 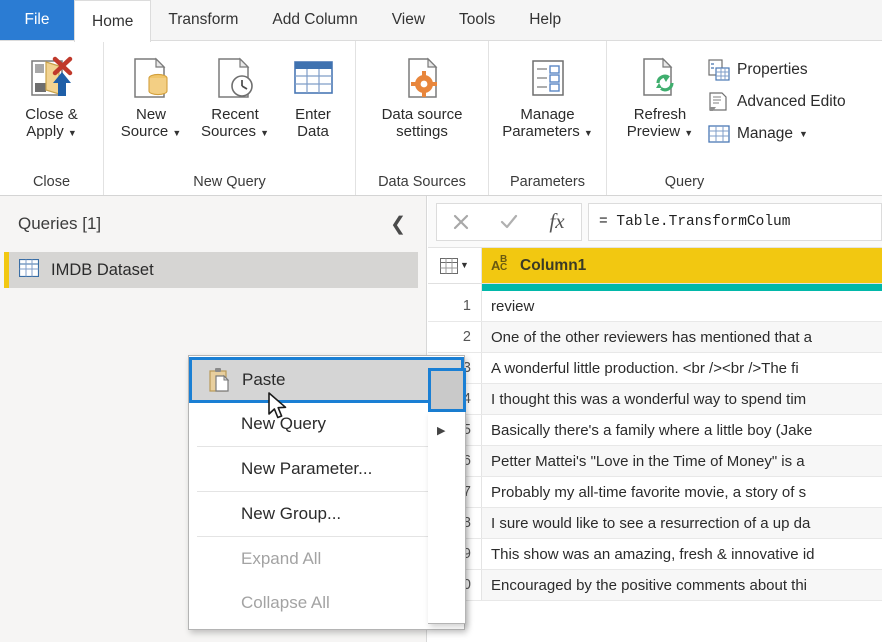 I want to click on tab-add-column: Add Column, so click(x=314, y=20).